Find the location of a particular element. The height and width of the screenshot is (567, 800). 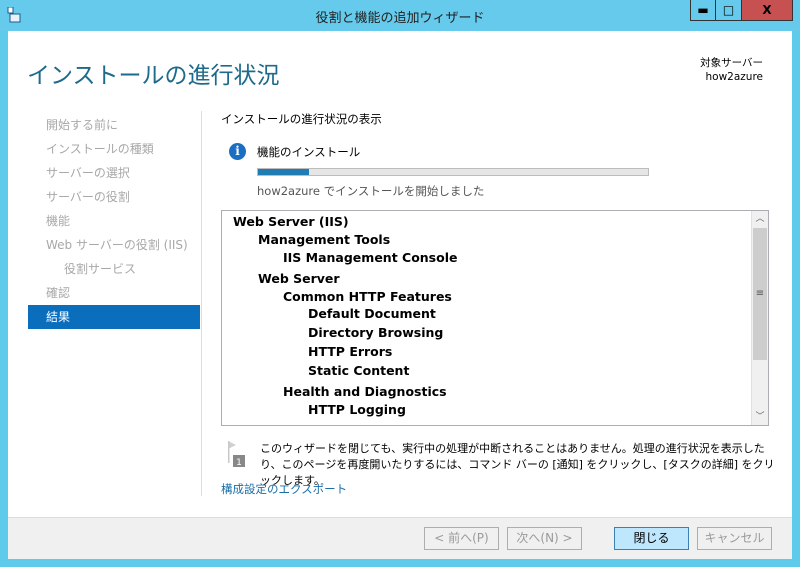

tree-item: Common HTTP Features is located at coordinates (367, 296).